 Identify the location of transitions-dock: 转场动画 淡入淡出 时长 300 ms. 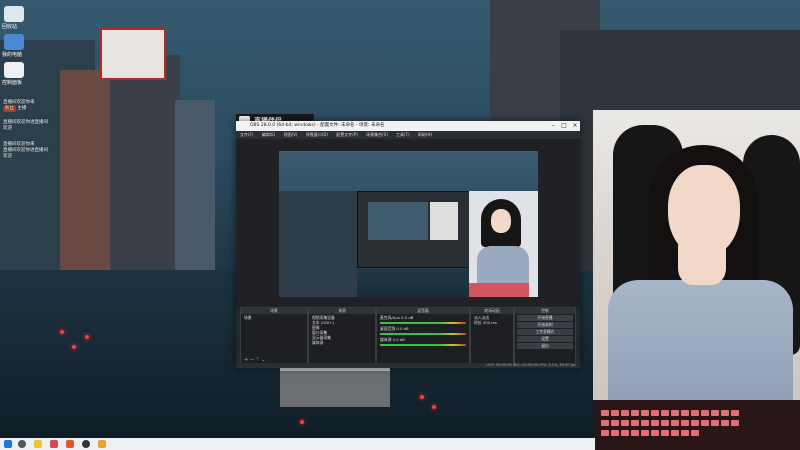
(492, 336).